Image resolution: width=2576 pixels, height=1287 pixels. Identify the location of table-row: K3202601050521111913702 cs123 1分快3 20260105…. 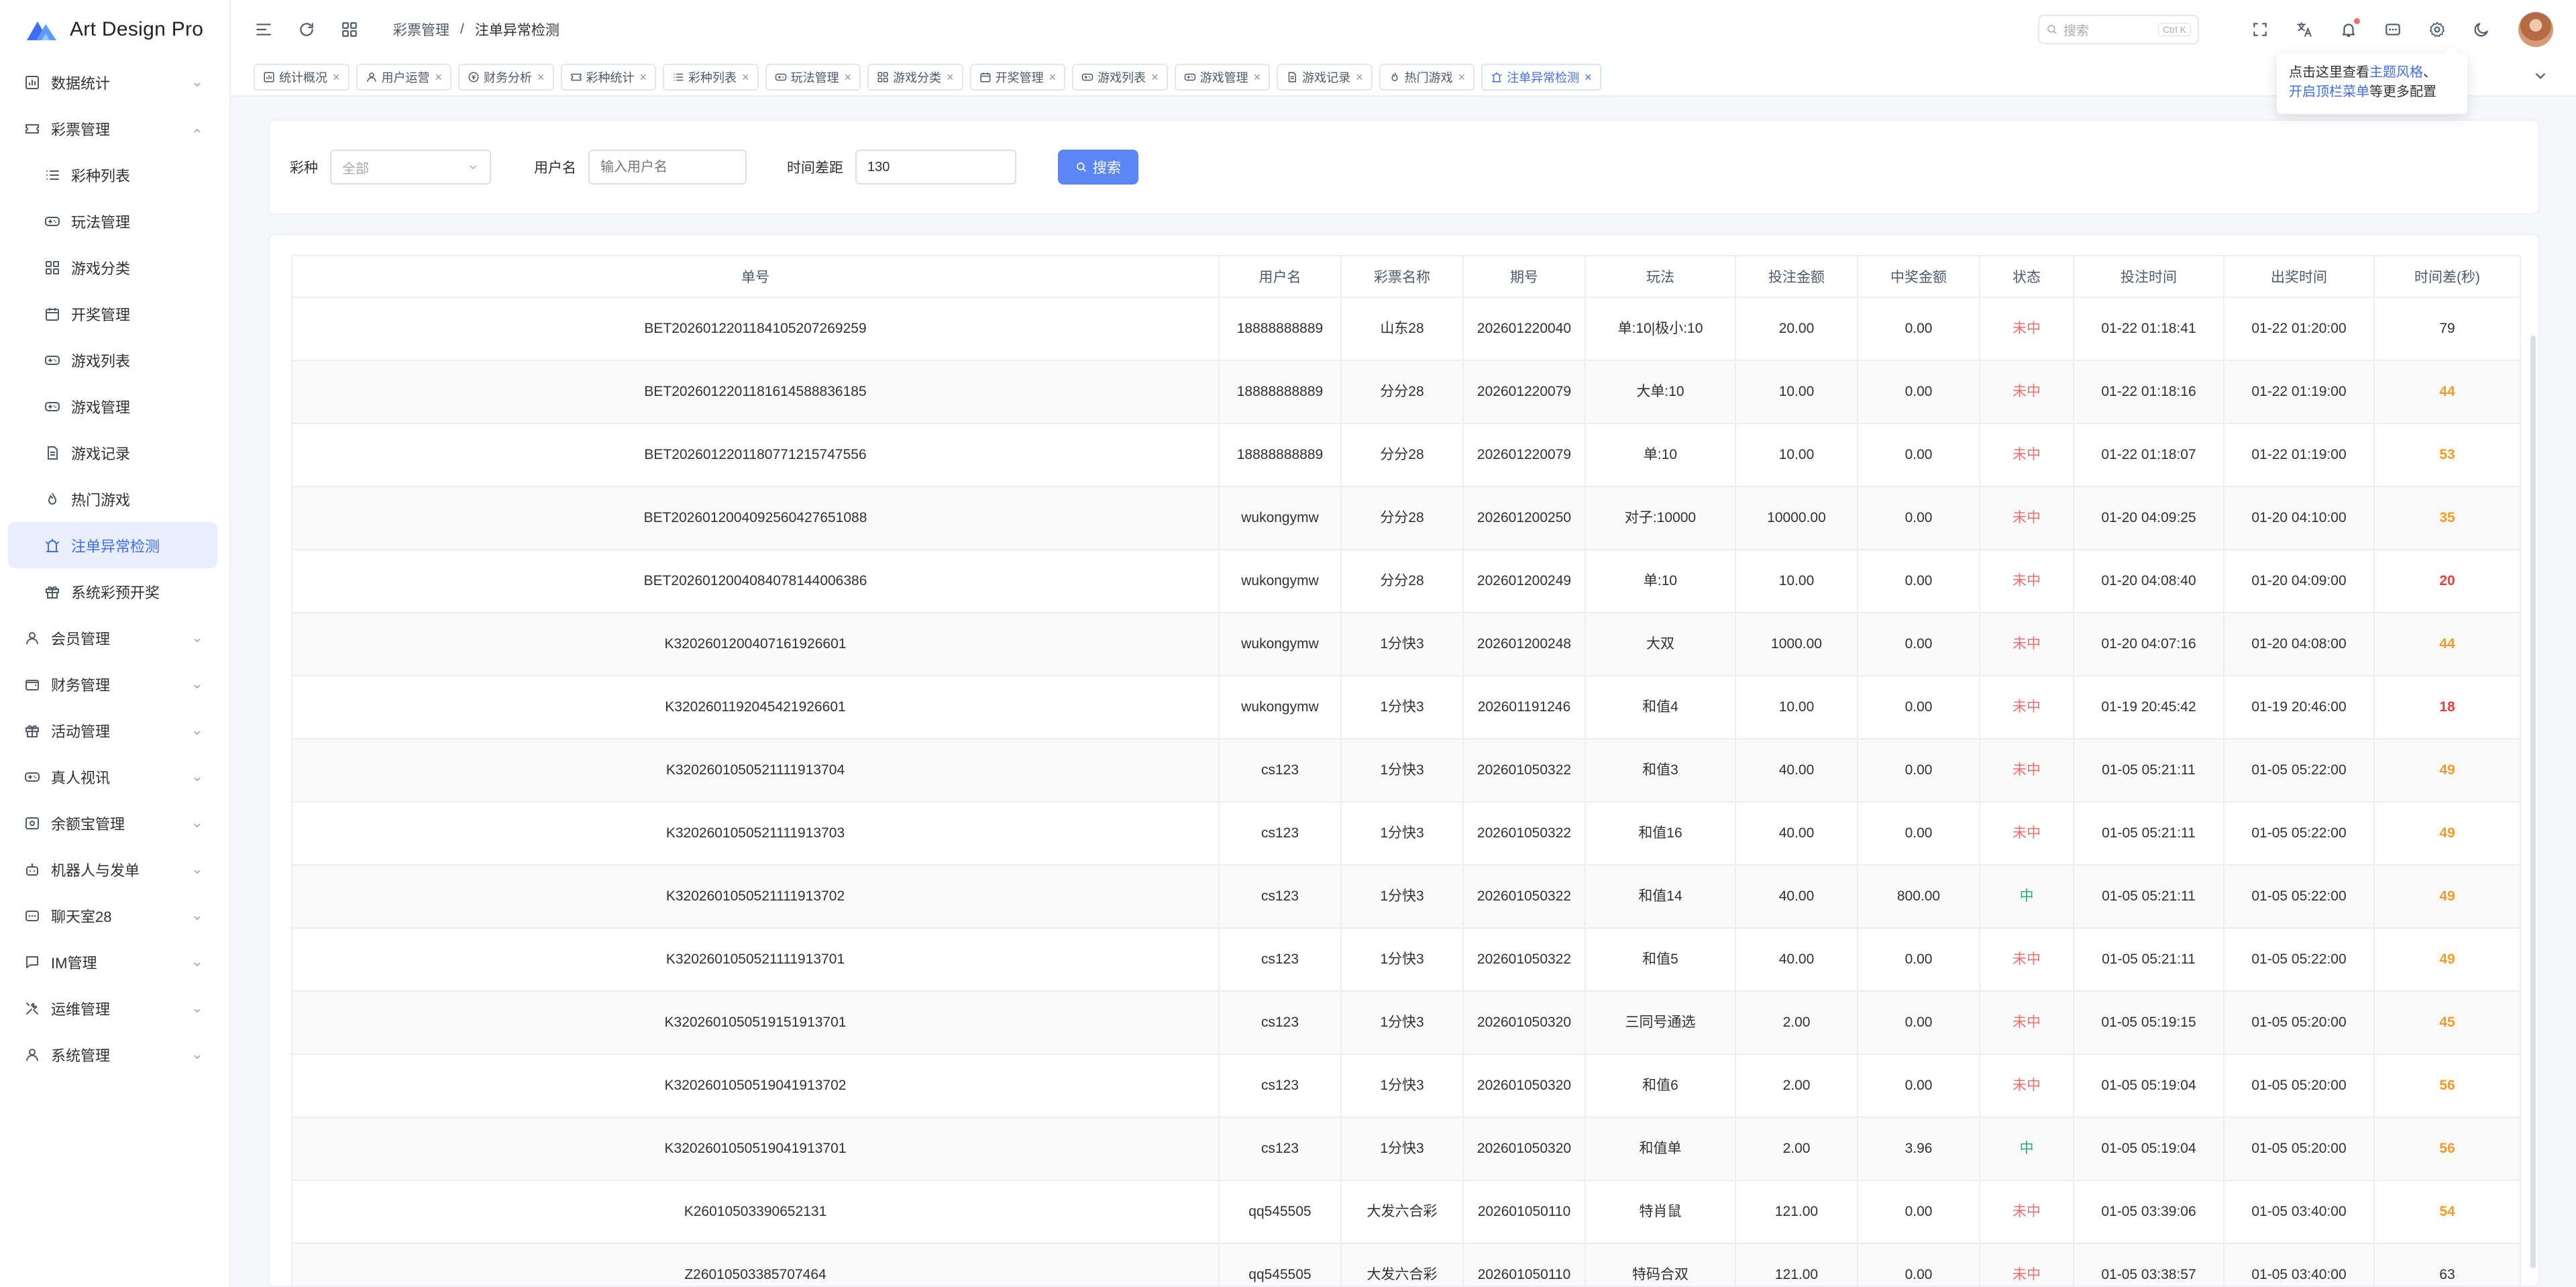
(1406, 897).